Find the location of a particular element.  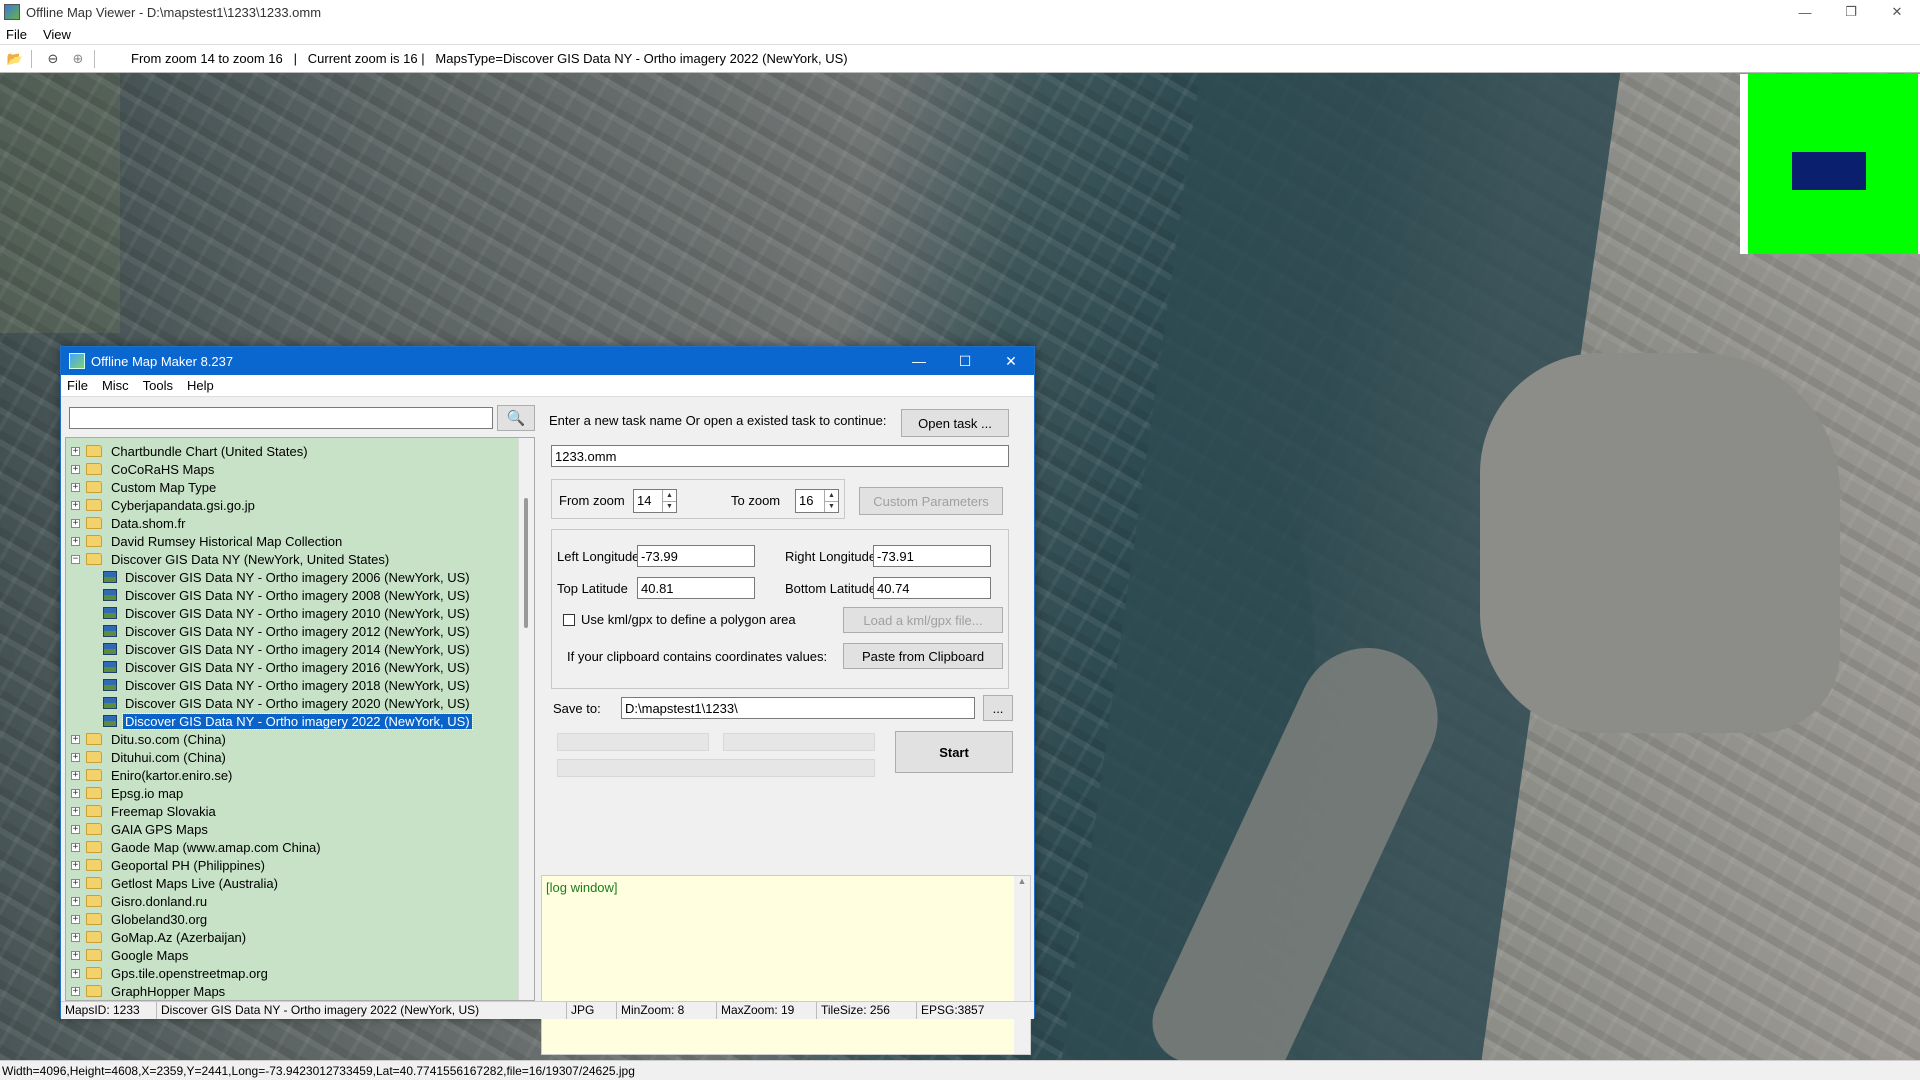

dialog-close-button: ✕ is located at coordinates (1011, 361).